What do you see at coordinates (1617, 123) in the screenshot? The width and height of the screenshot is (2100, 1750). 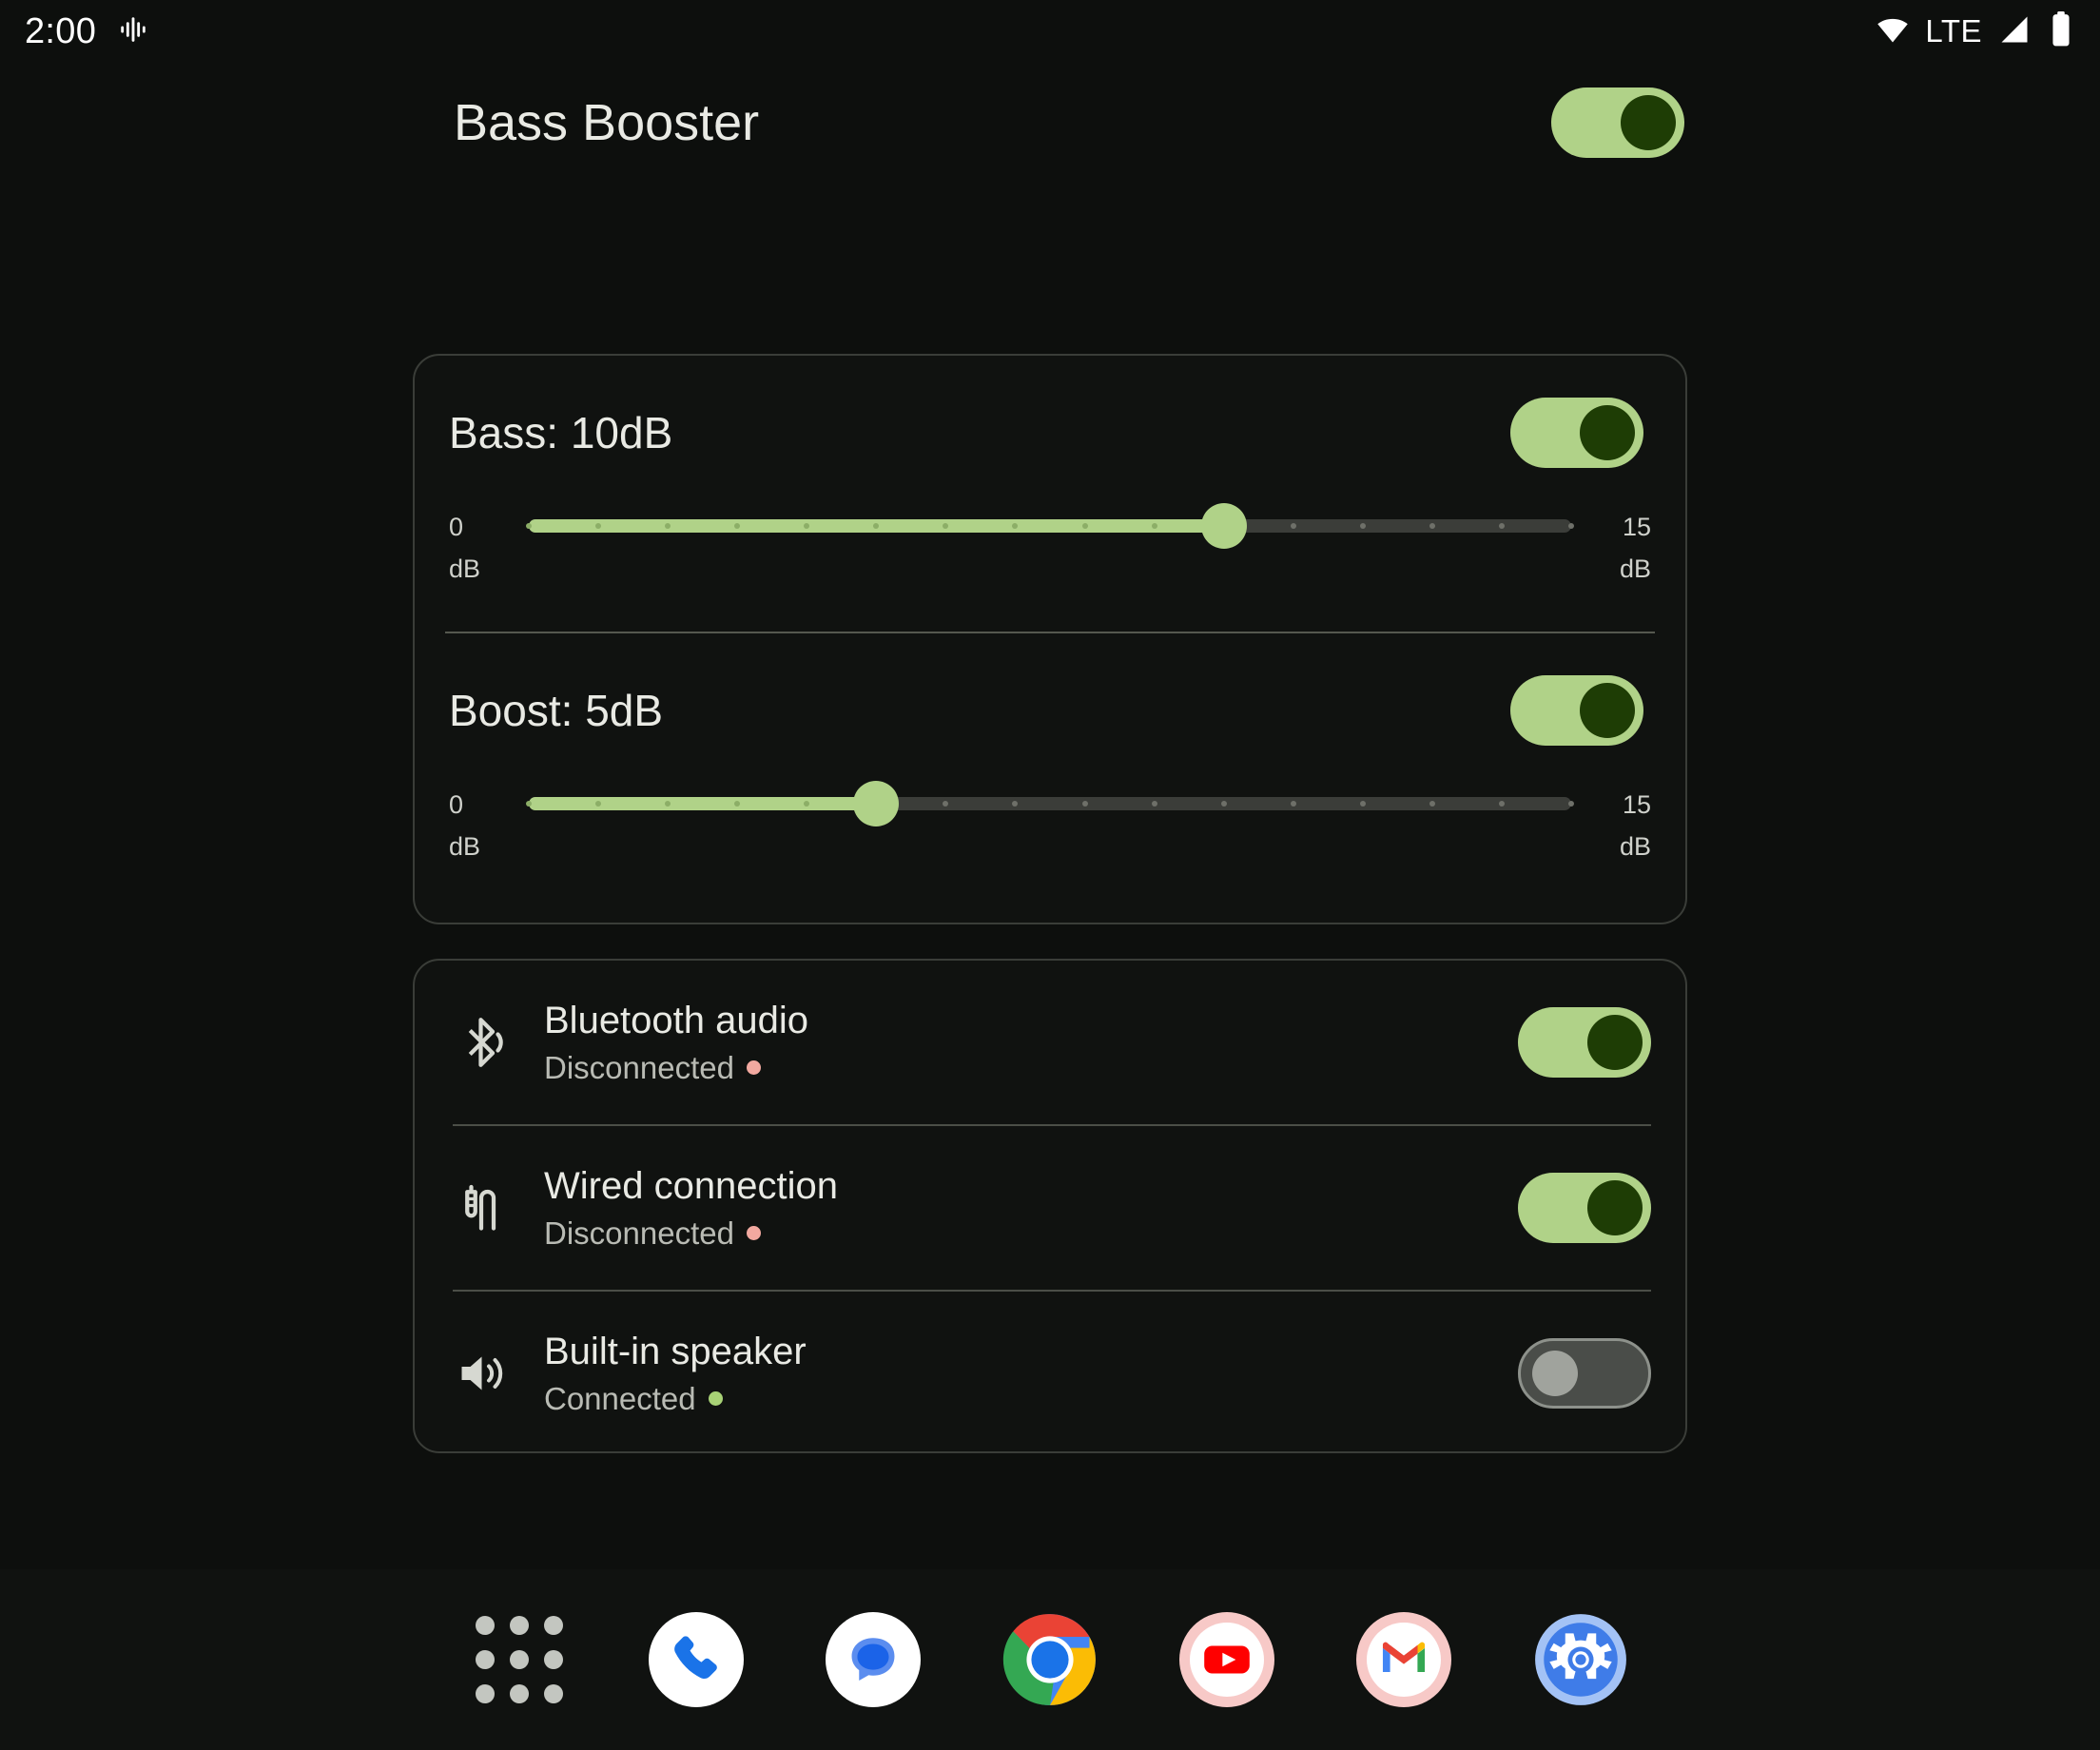 I see `master-enable-toggle` at bounding box center [1617, 123].